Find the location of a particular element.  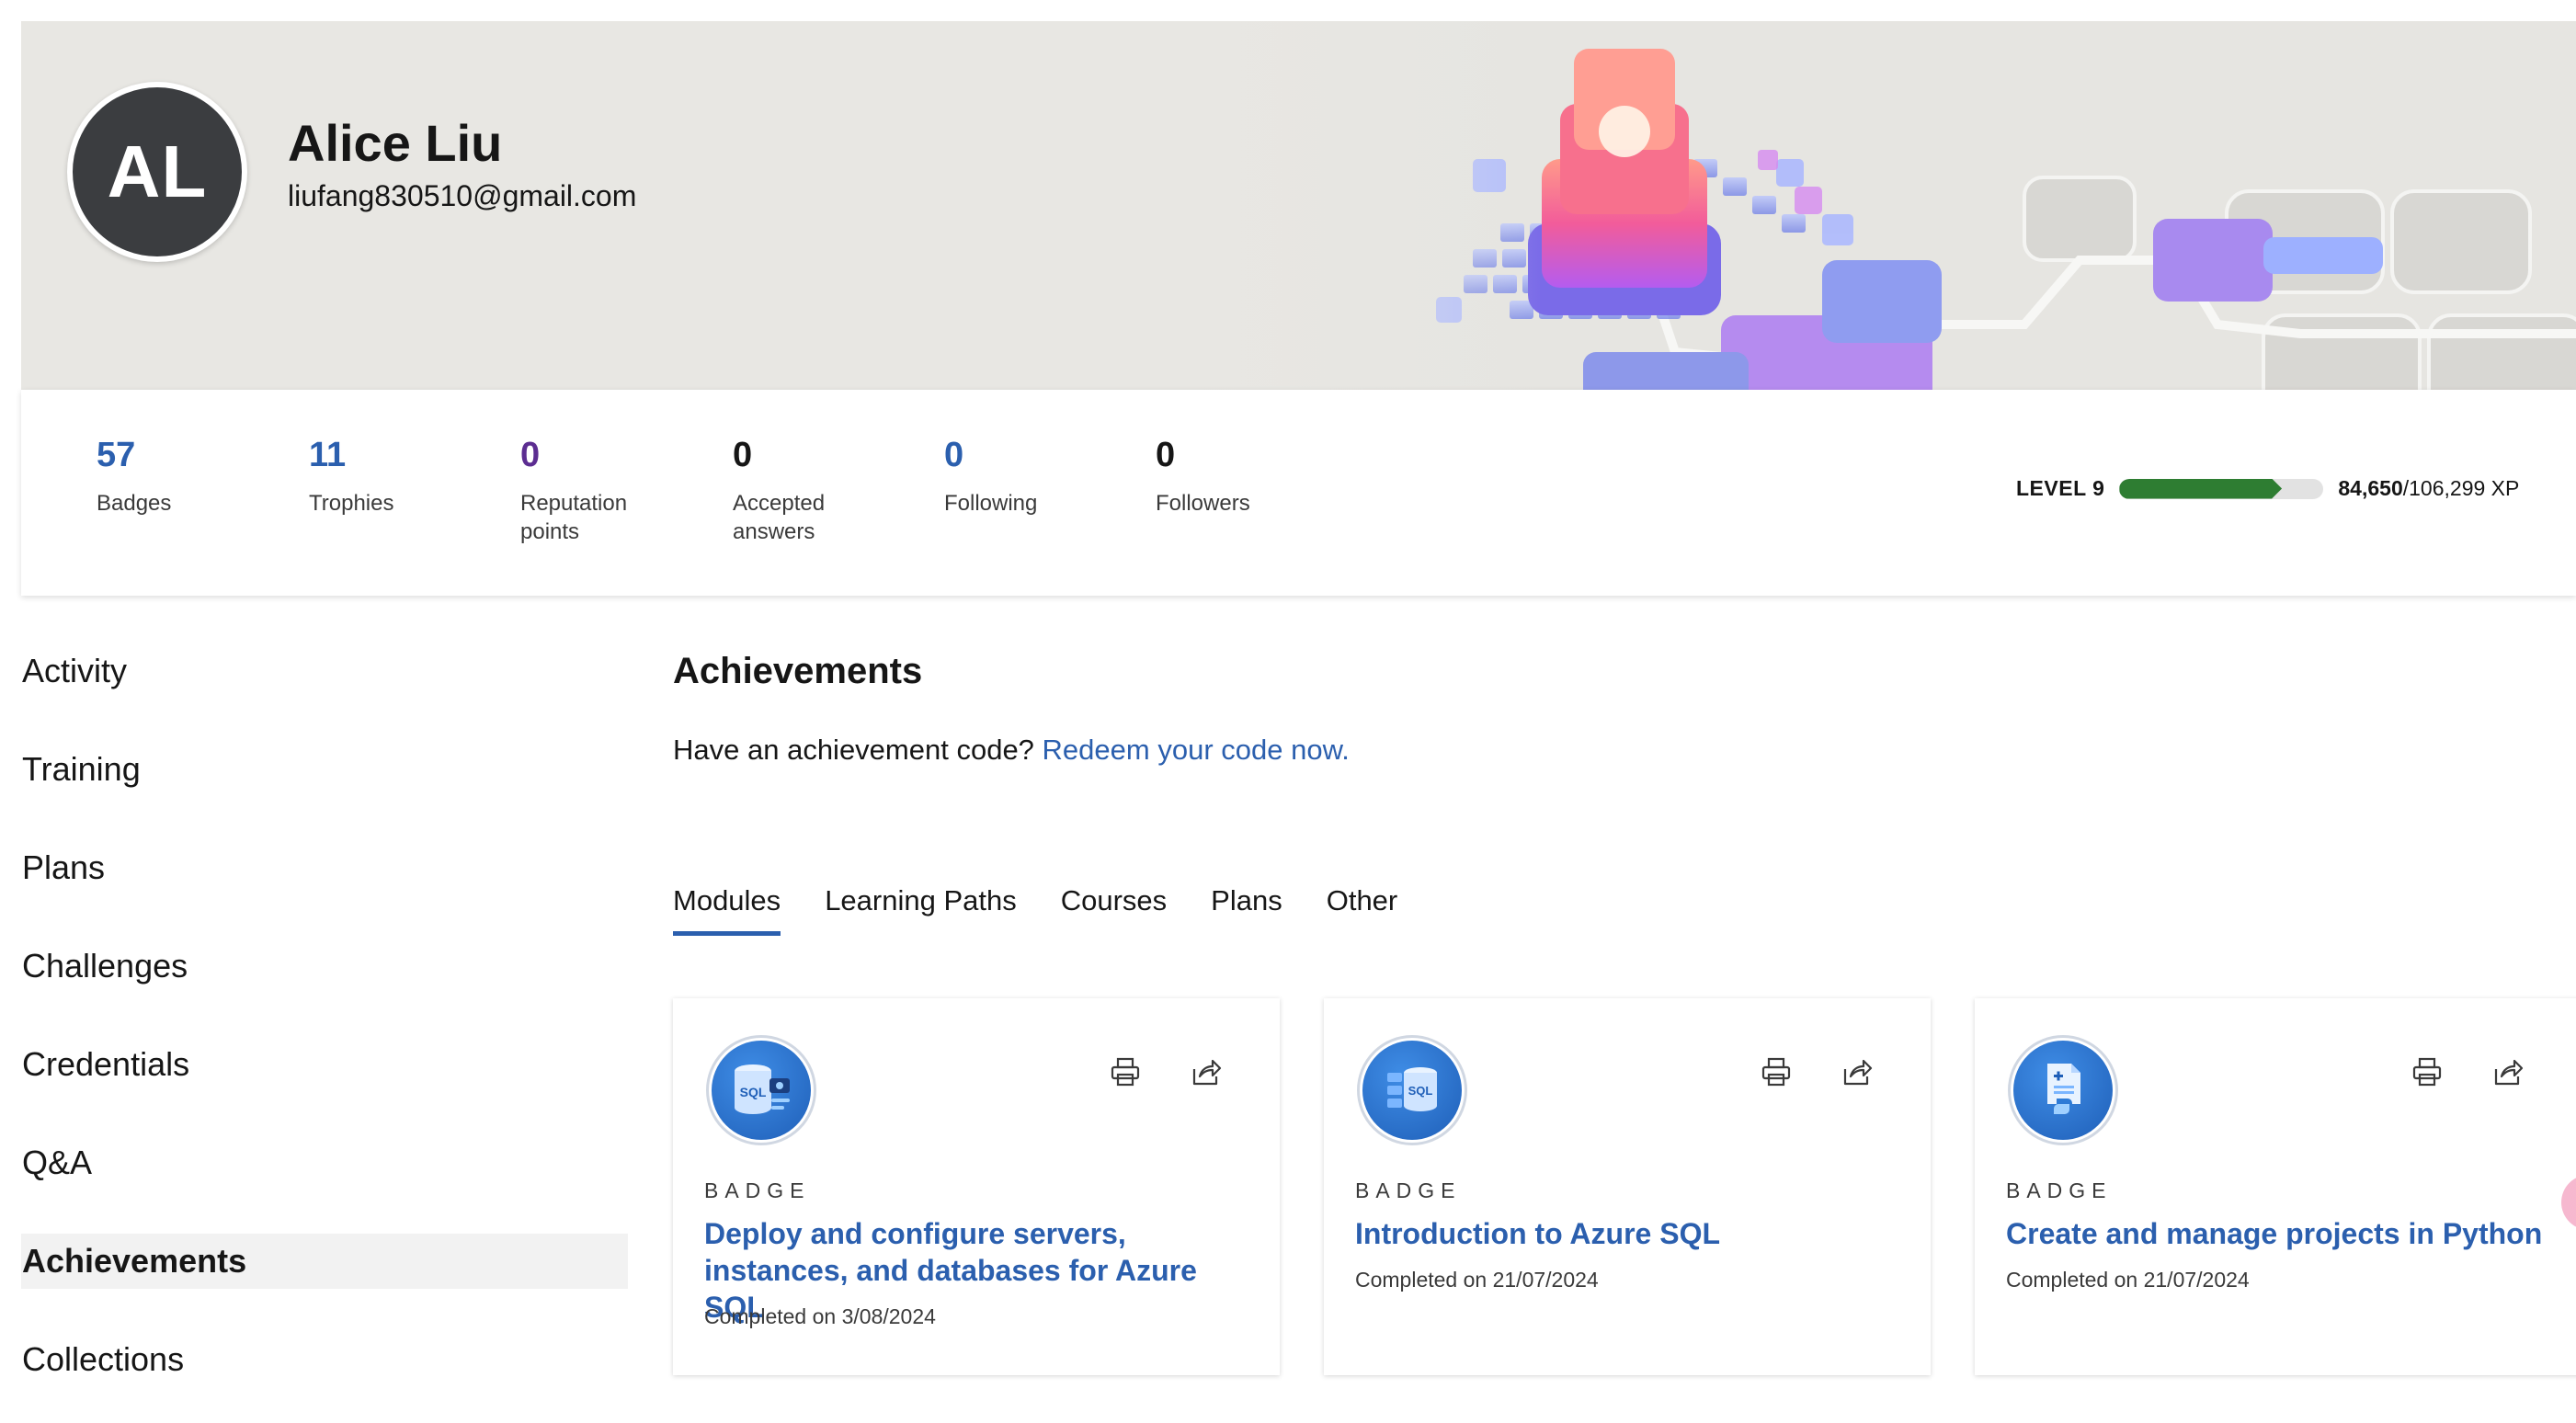

stat-label: Following is located at coordinates (991, 504).